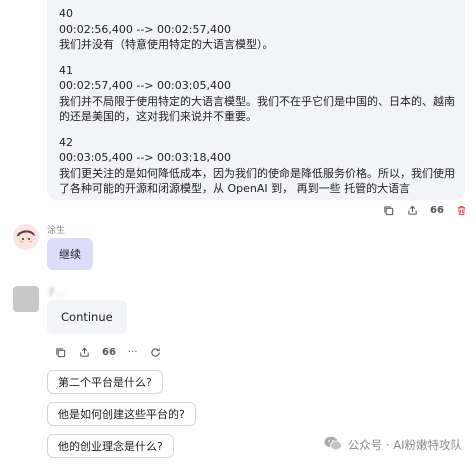 Image resolution: width=476 pixels, height=466 pixels. What do you see at coordinates (56, 231) in the screenshot?
I see `user-name: 涂生` at bounding box center [56, 231].